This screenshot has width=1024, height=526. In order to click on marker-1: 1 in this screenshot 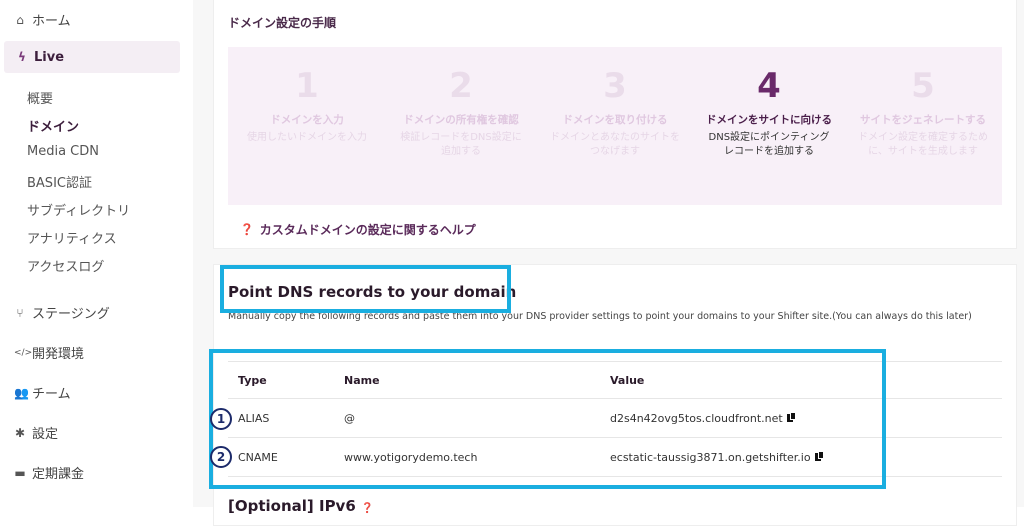, I will do `click(221, 419)`.